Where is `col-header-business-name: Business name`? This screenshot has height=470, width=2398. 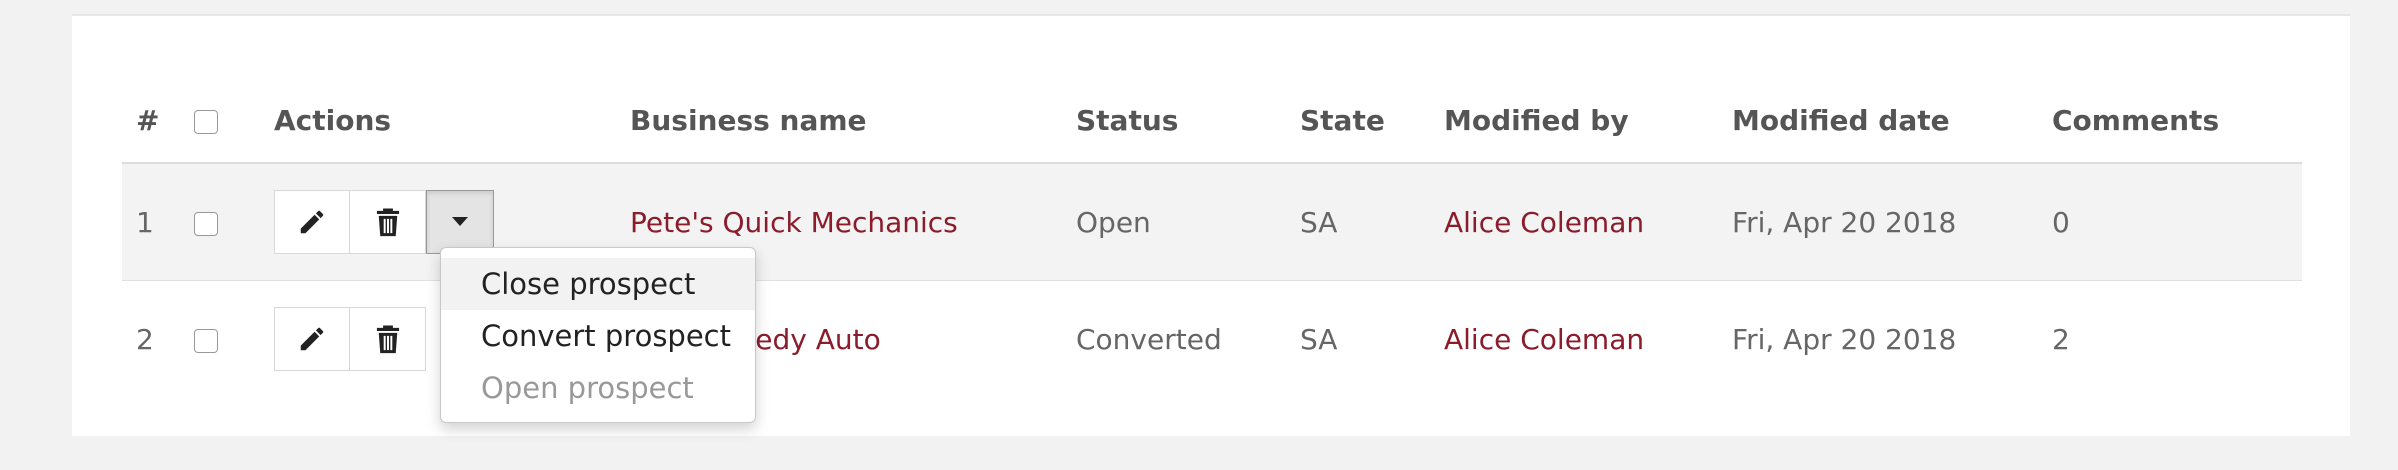 col-header-business-name: Business name is located at coordinates (853, 121).